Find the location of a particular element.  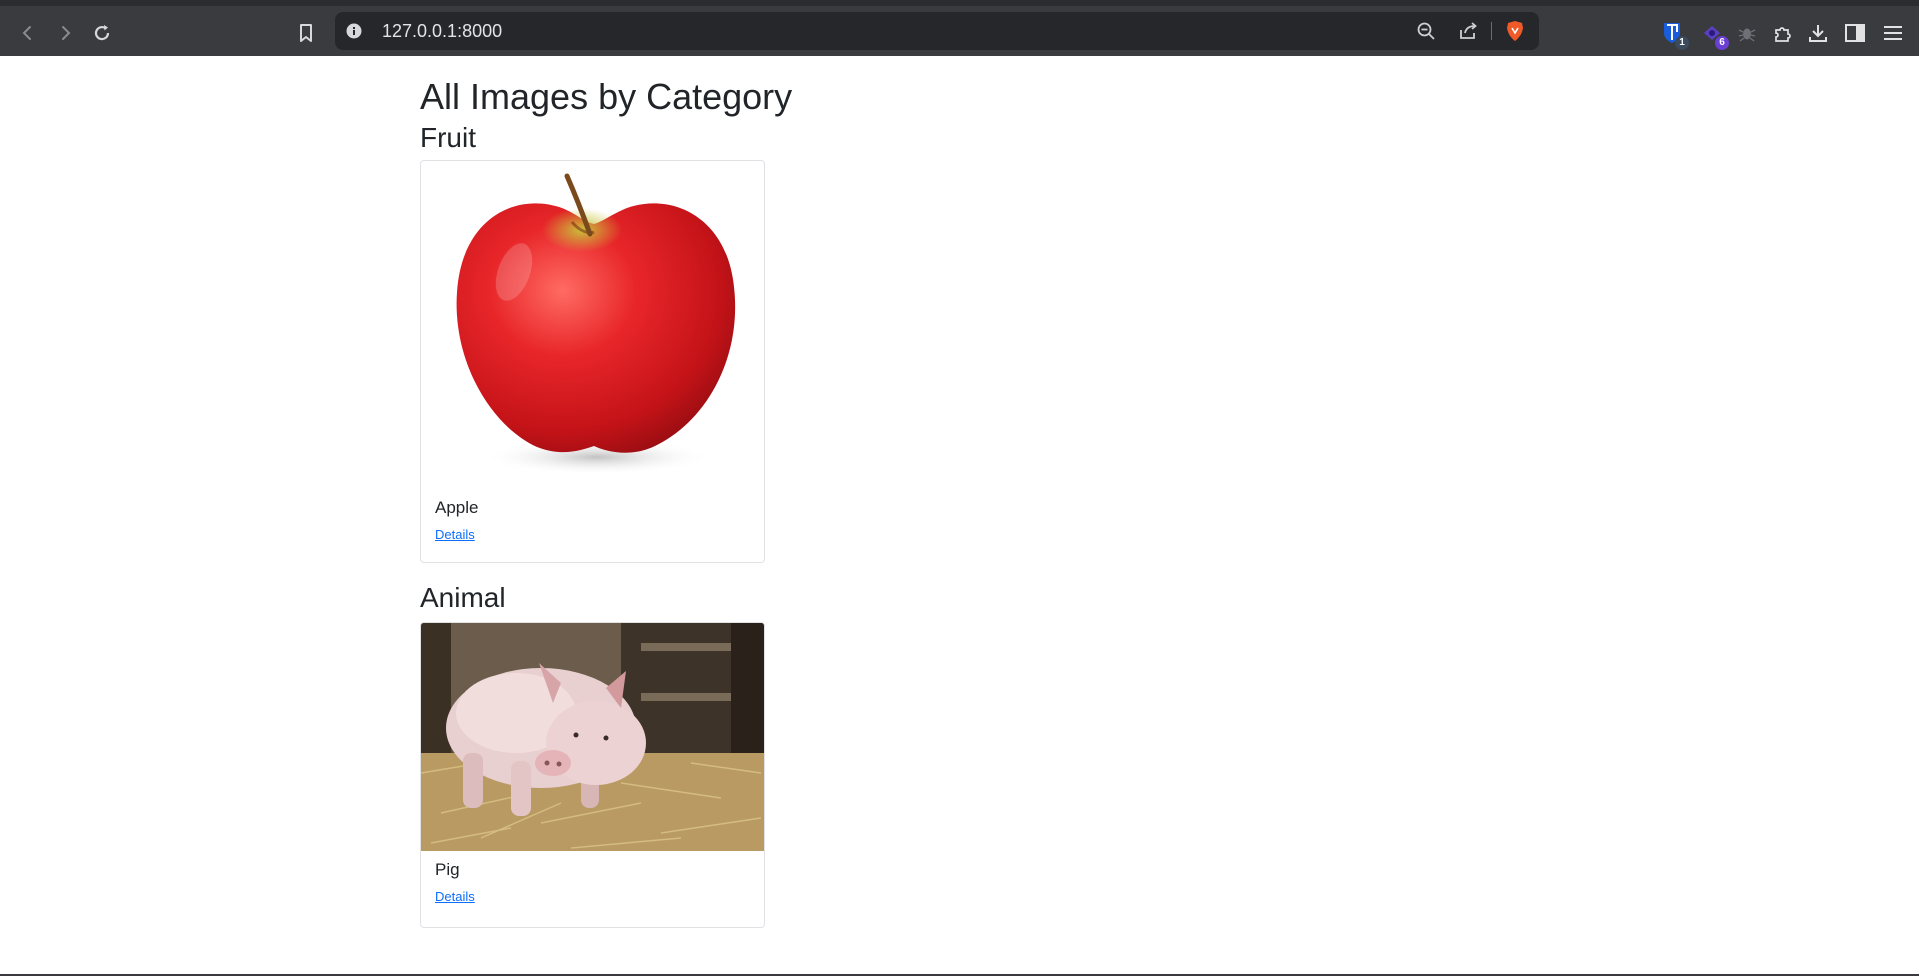

forward-button is located at coordinates (65, 33).